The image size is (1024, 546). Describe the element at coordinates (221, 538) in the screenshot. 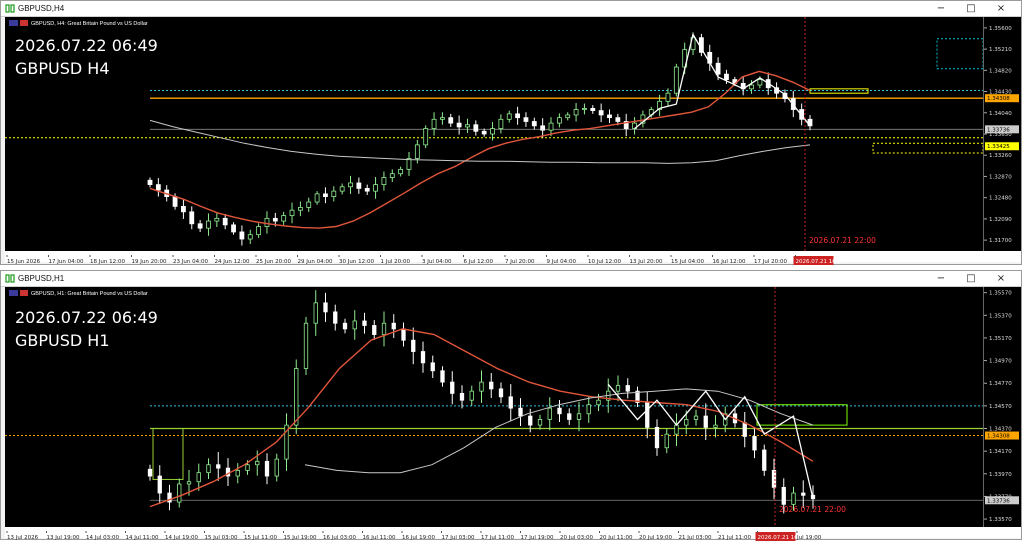

I see `time-tick-label: 15 Jul 03:00` at that location.